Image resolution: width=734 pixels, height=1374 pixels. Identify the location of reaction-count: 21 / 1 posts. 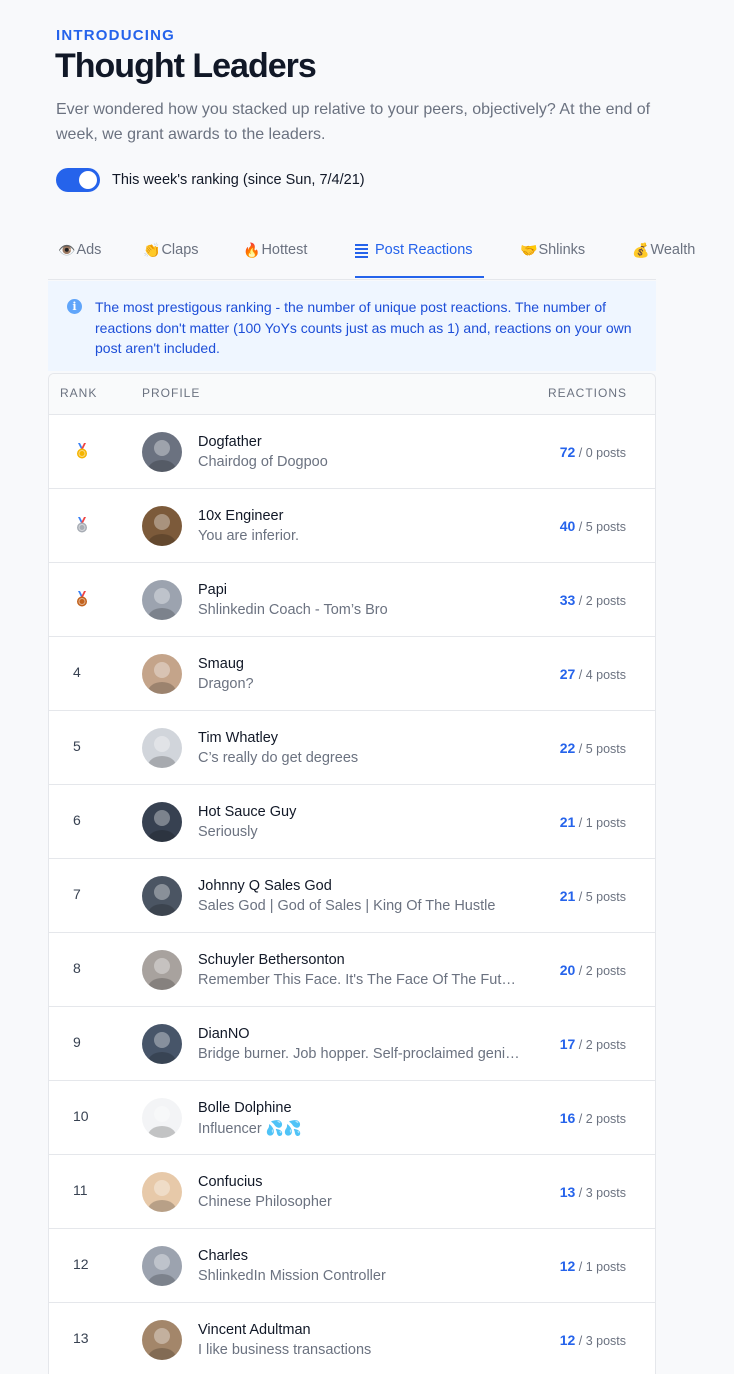
(593, 822).